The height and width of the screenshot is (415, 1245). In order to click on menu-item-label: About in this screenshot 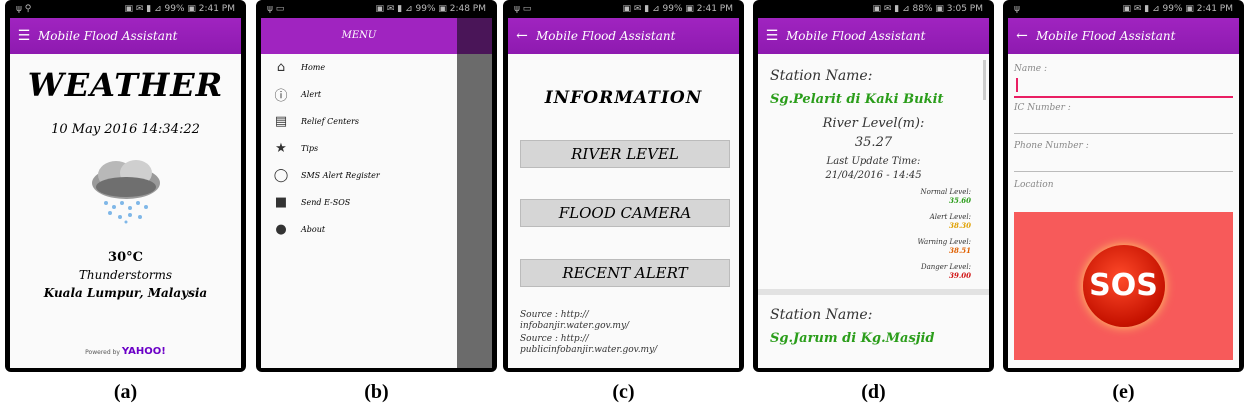, I will do `click(313, 229)`.